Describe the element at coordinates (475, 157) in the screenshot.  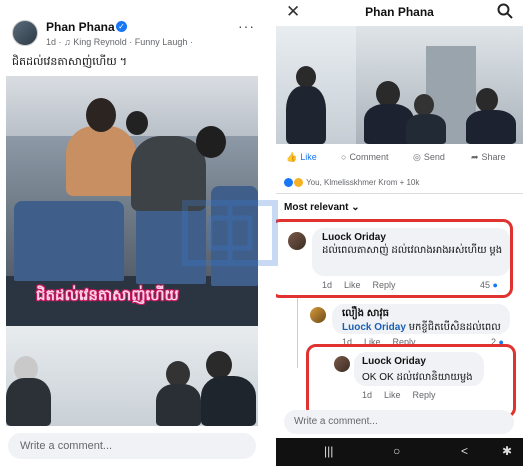
I see `share-icon: ➦` at that location.